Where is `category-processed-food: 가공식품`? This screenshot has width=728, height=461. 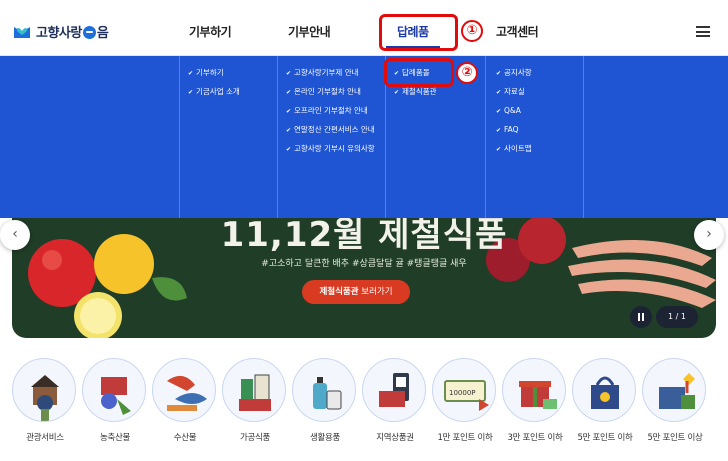 category-processed-food: 가공식품 is located at coordinates (255, 400).